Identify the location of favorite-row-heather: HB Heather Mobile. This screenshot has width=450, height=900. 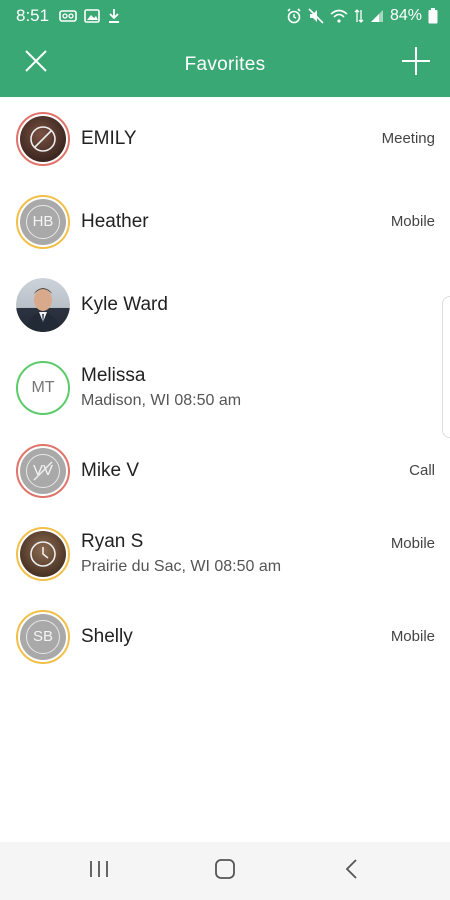
(225, 221).